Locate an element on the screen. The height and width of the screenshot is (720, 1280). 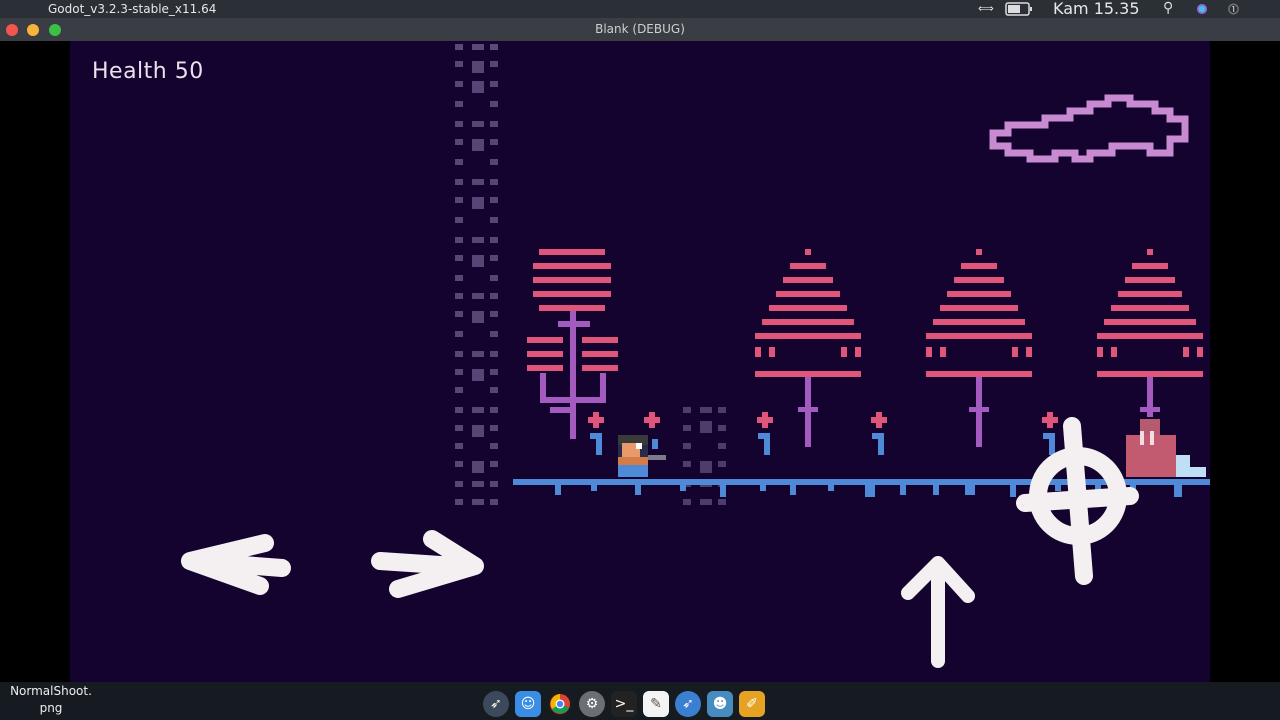
minimize-button is located at coordinates (33, 30).